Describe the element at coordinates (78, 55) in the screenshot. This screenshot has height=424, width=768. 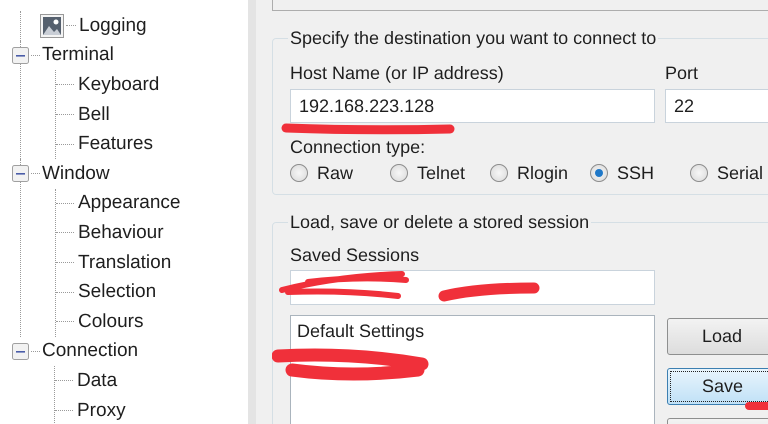
I see `tree-item: Terminal` at that location.